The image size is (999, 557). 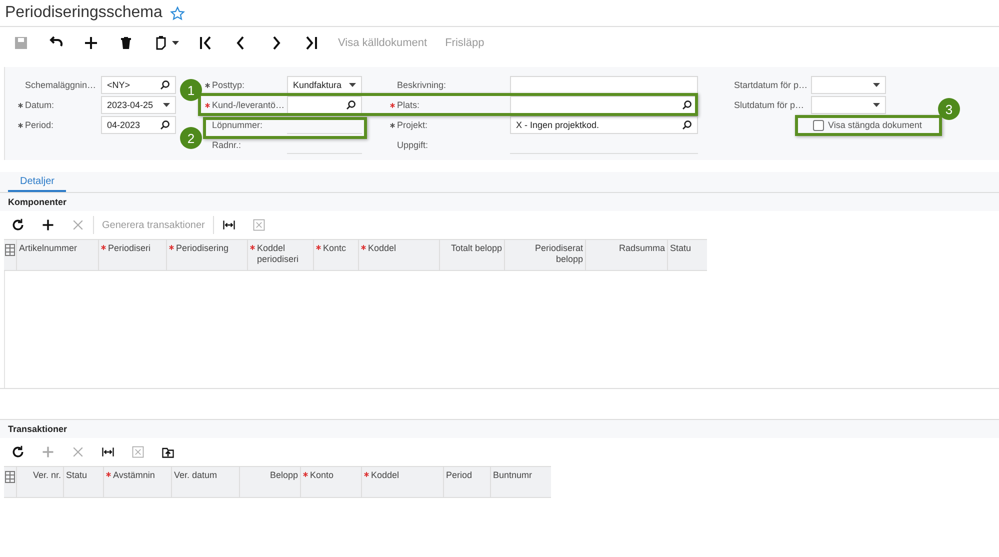 I want to click on field-label: Posttyp:, so click(x=228, y=85).